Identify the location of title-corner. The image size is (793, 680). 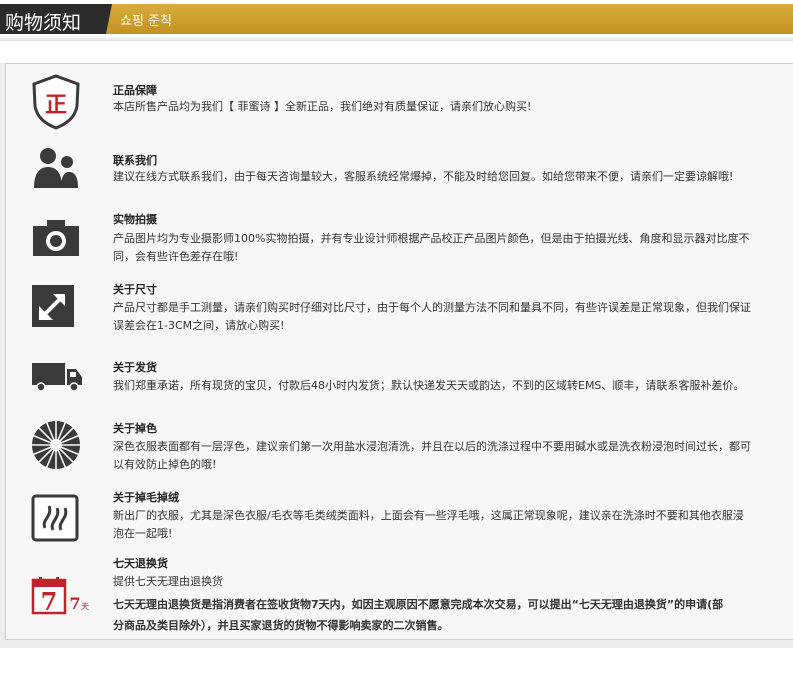
(109, 19).